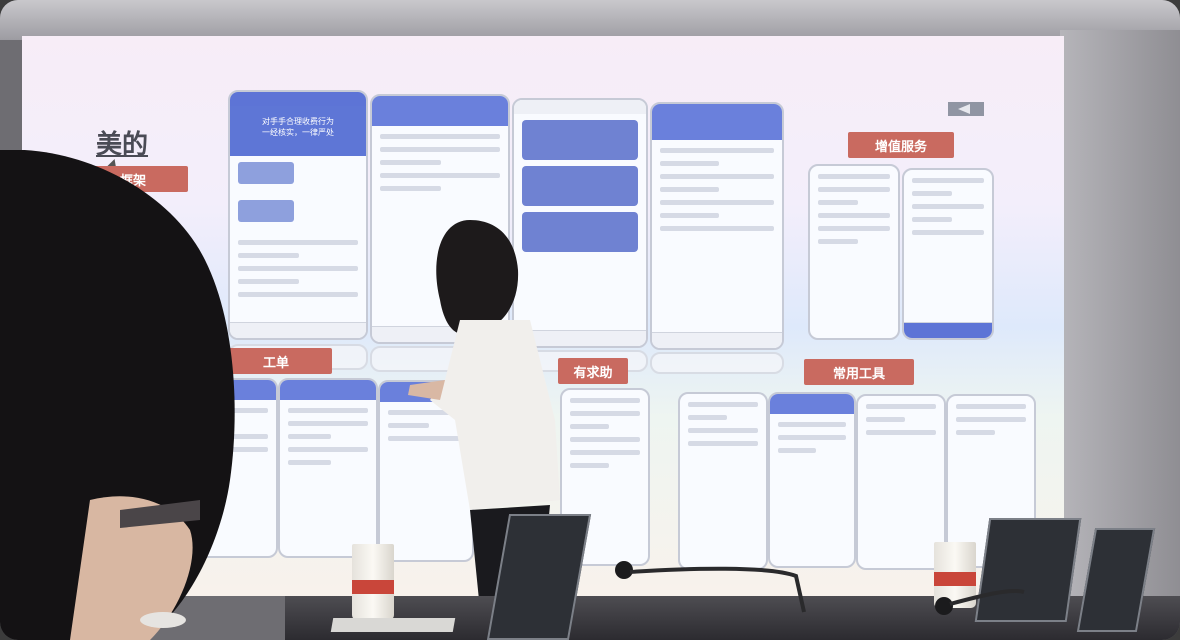  Describe the element at coordinates (590, 20) in the screenshot. I see `ceiling` at that location.